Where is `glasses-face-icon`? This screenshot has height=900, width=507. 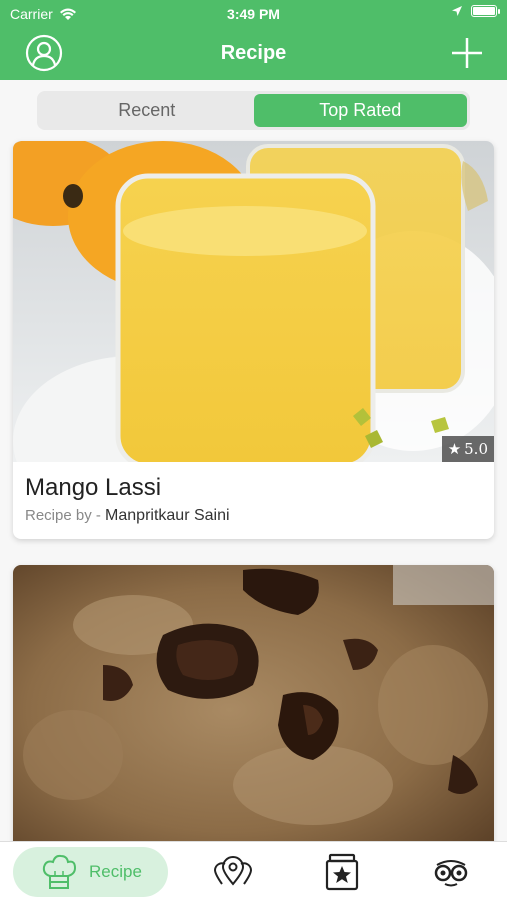 glasses-face-icon is located at coordinates (451, 872).